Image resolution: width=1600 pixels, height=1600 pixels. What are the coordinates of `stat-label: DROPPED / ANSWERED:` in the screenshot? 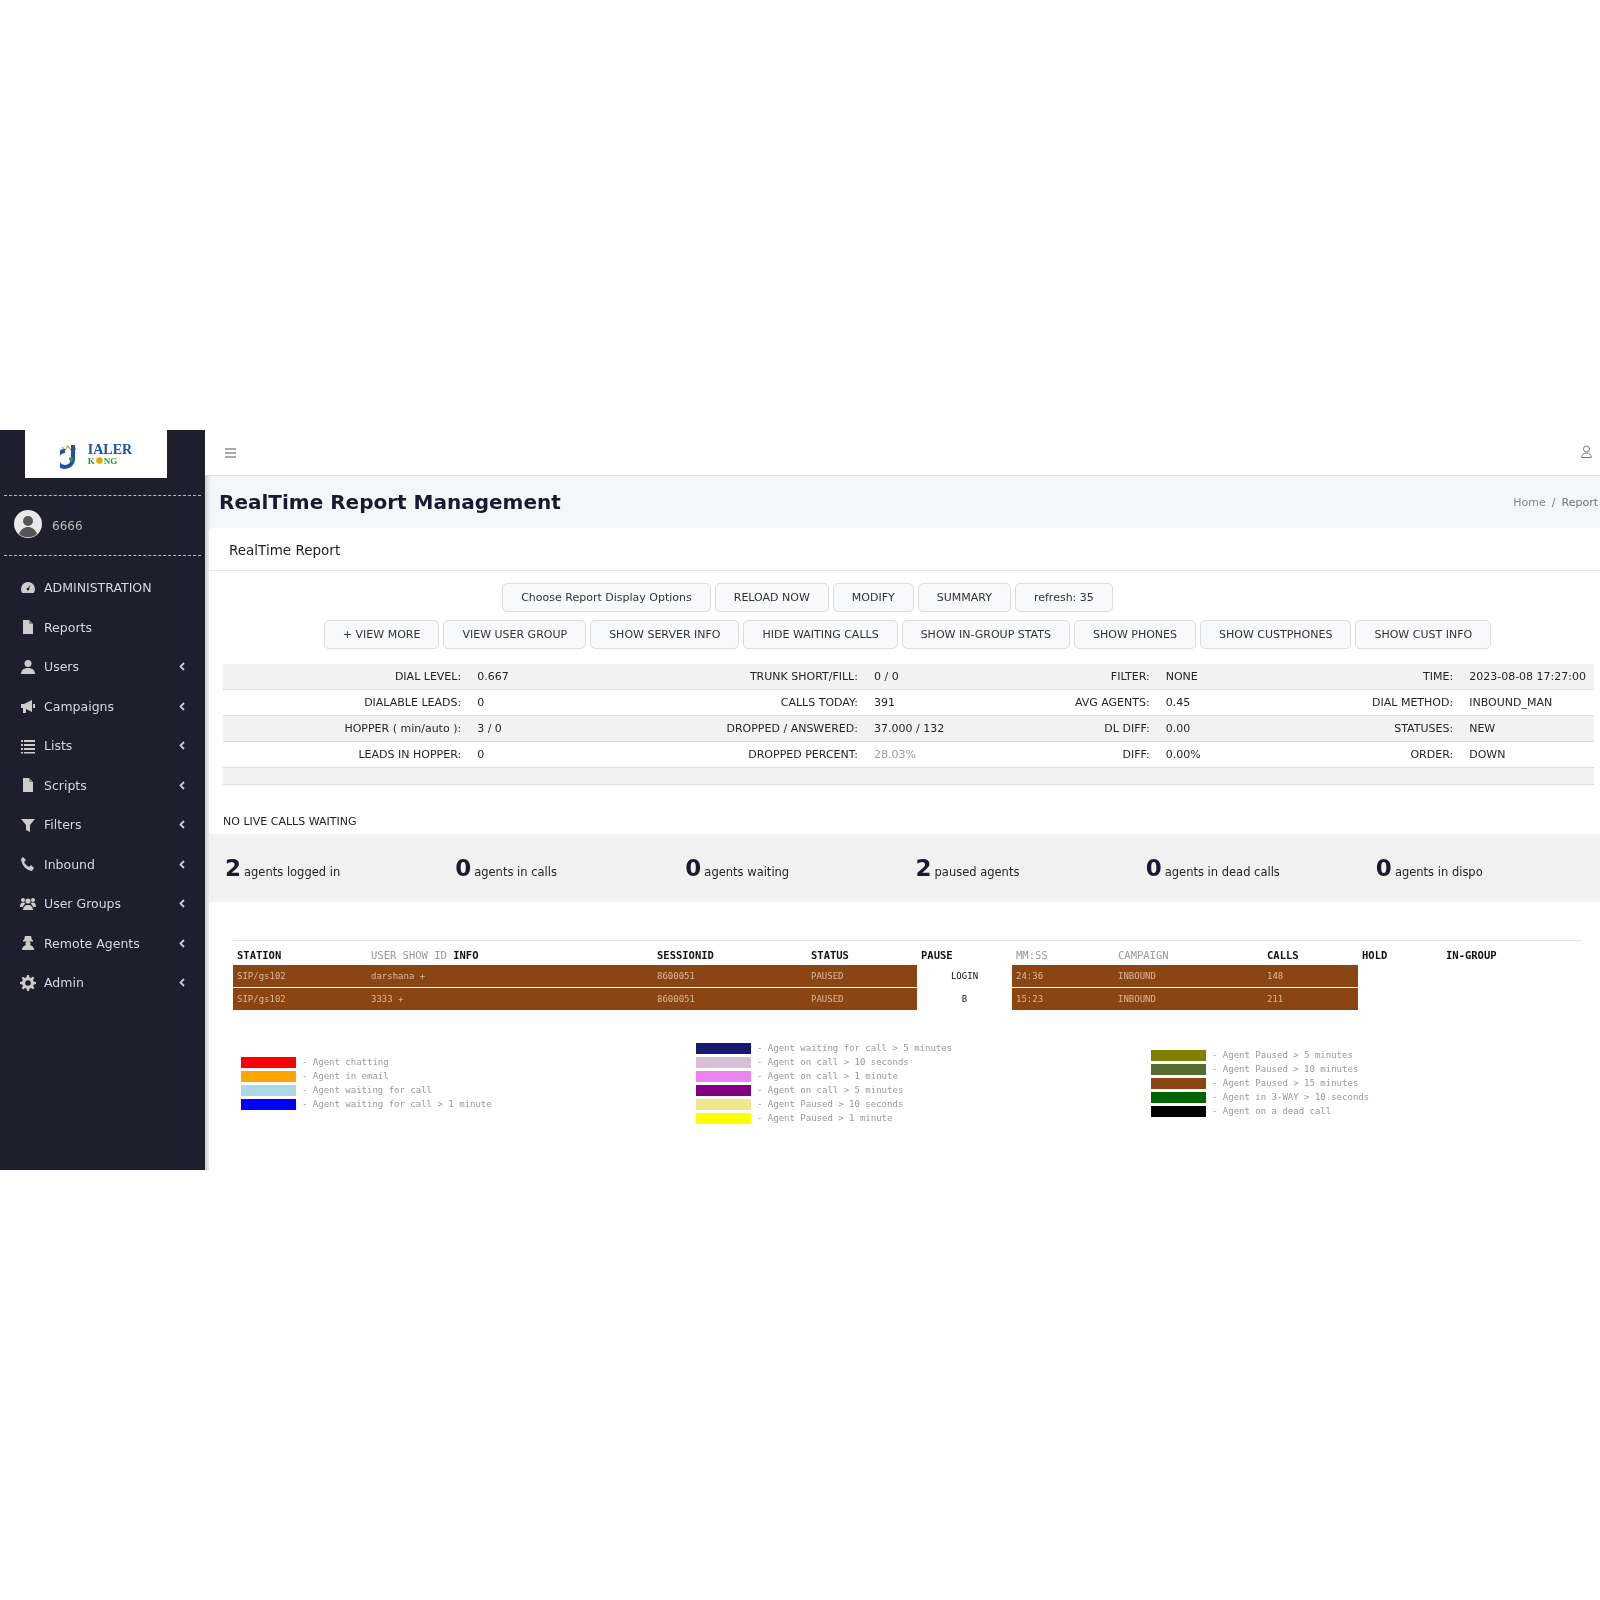 It's located at (729, 728).